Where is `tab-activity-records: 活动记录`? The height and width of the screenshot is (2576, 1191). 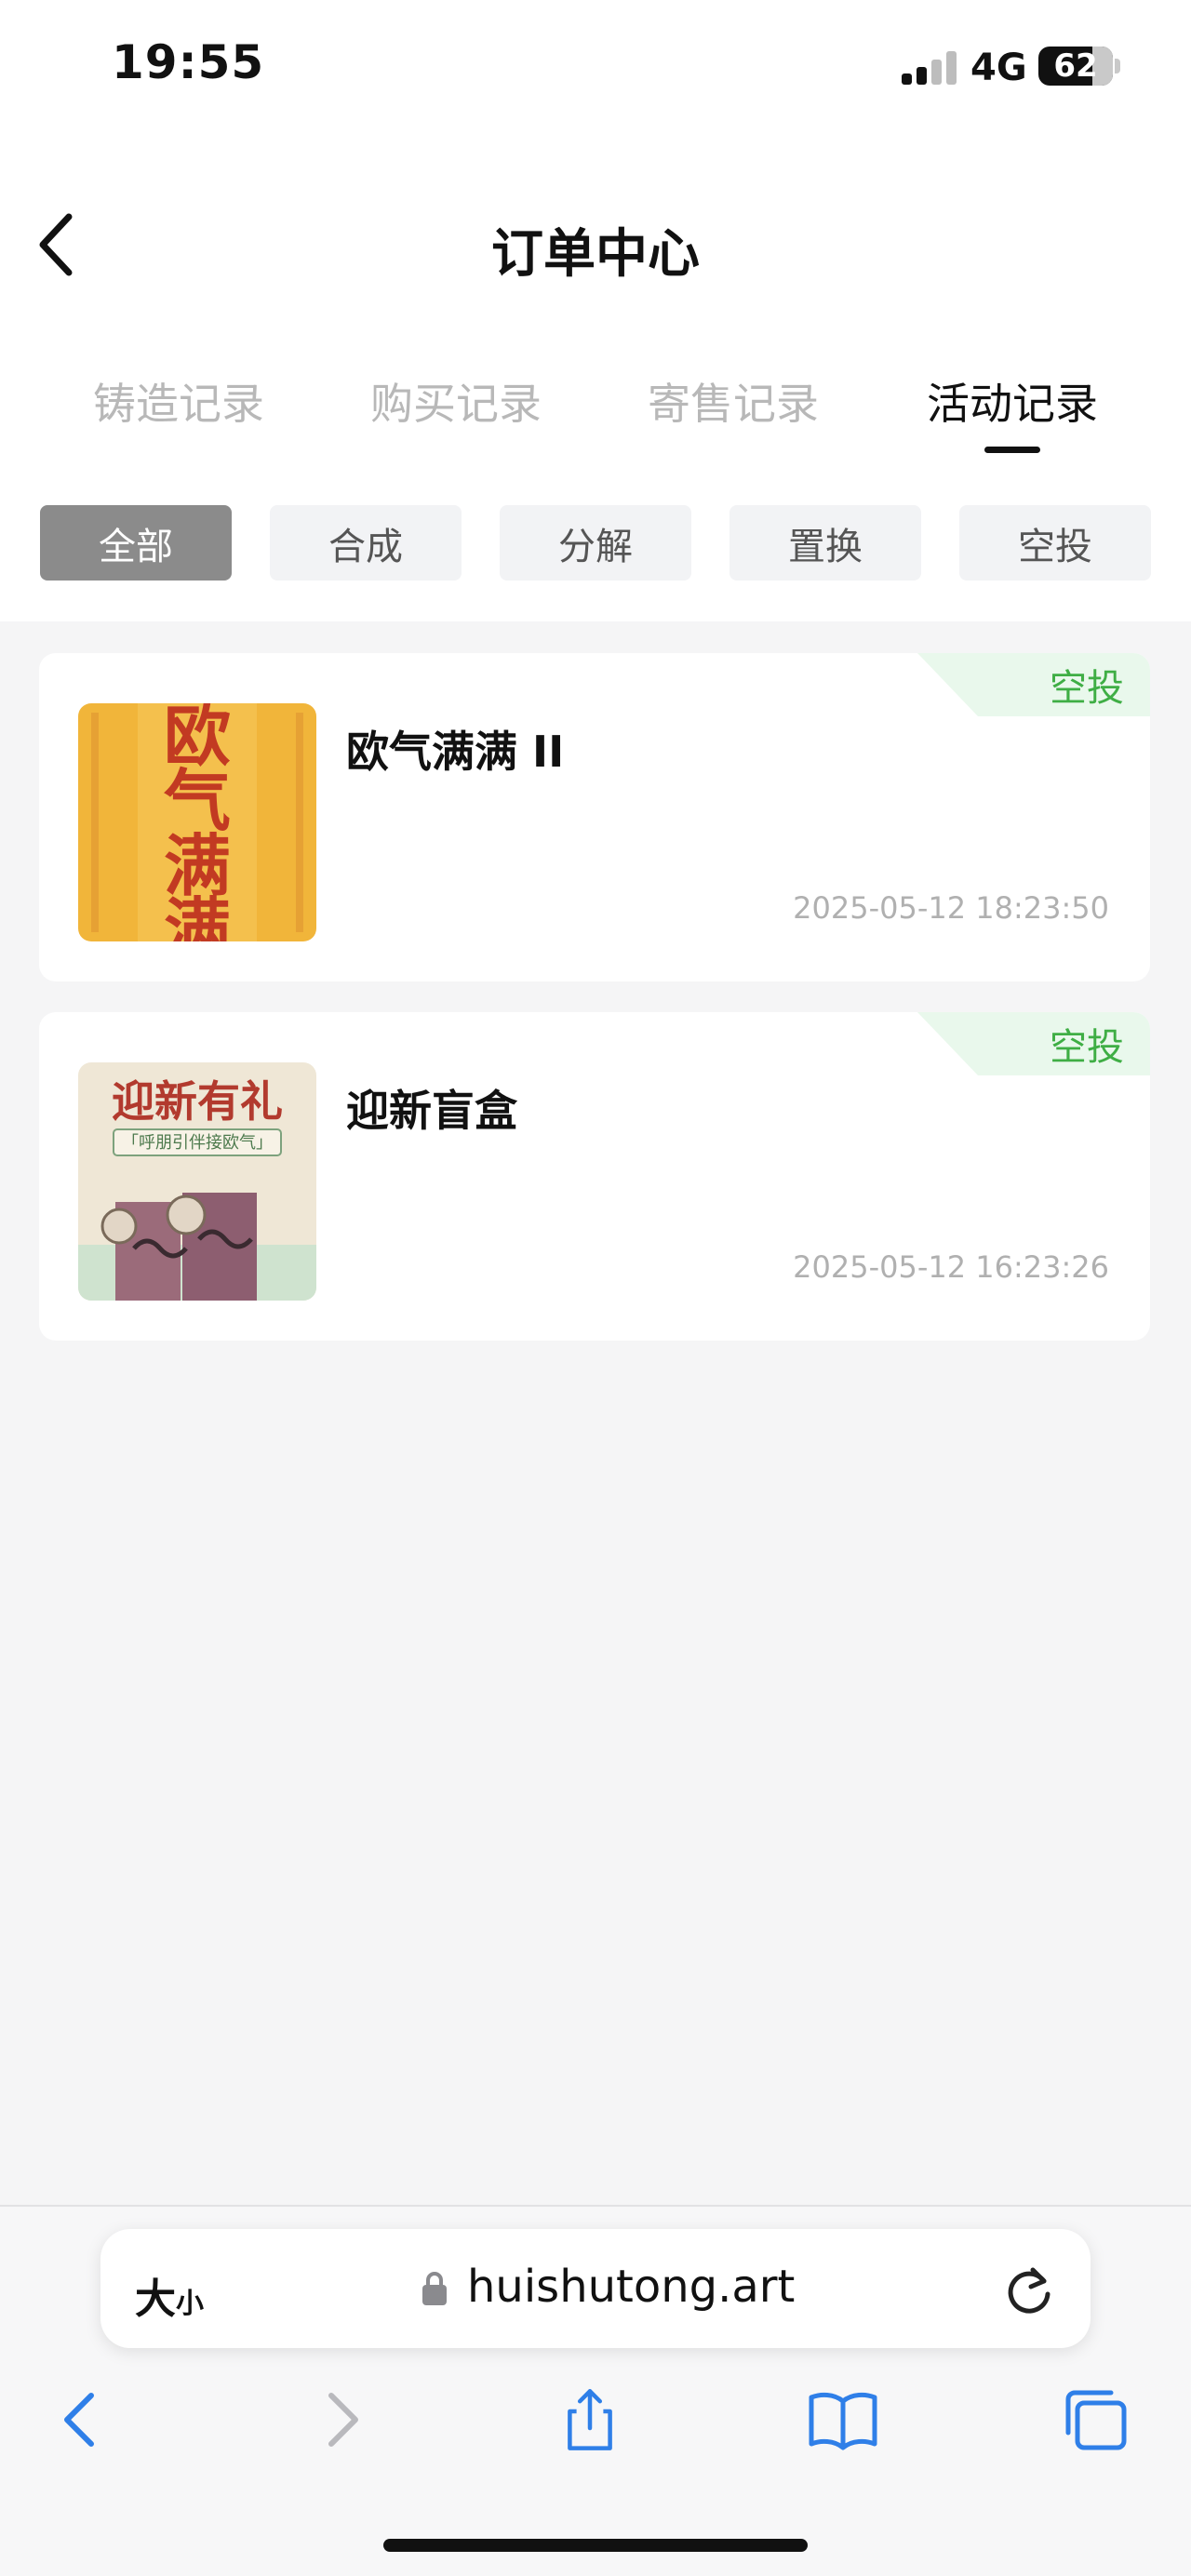 tab-activity-records: 活动记录 is located at coordinates (1012, 401).